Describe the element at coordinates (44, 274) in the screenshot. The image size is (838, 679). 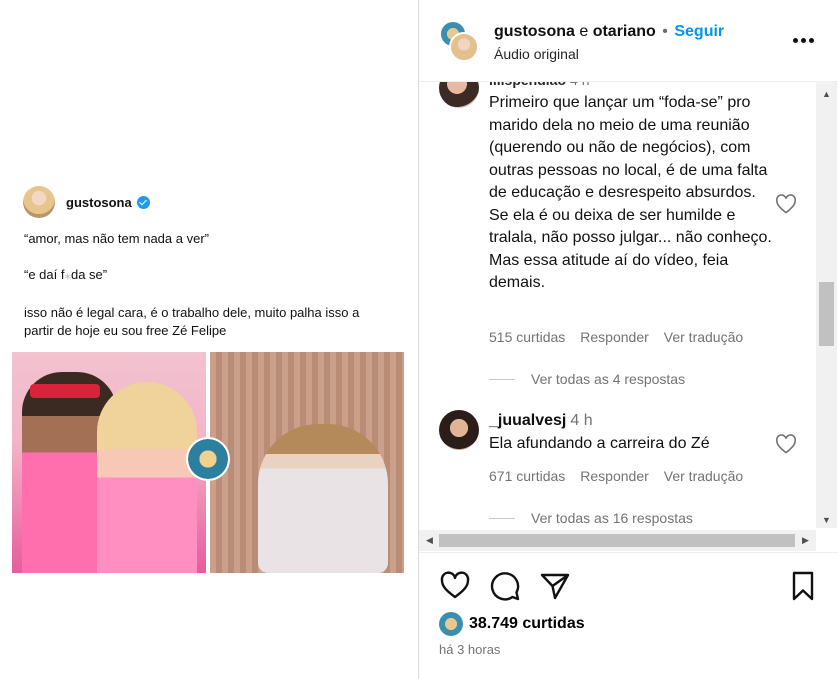
I see `card-line-2a: “e daí f` at that location.